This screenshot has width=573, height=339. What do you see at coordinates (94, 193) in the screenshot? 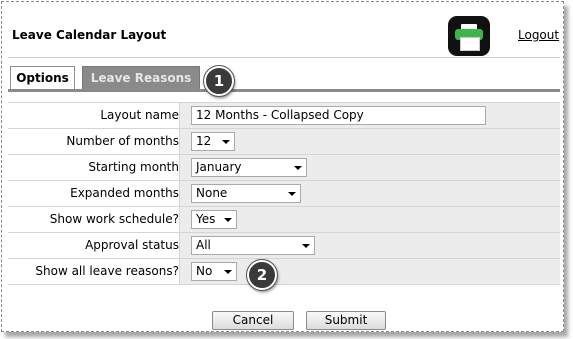
I see `expanded-months-label: Expanded months` at bounding box center [94, 193].